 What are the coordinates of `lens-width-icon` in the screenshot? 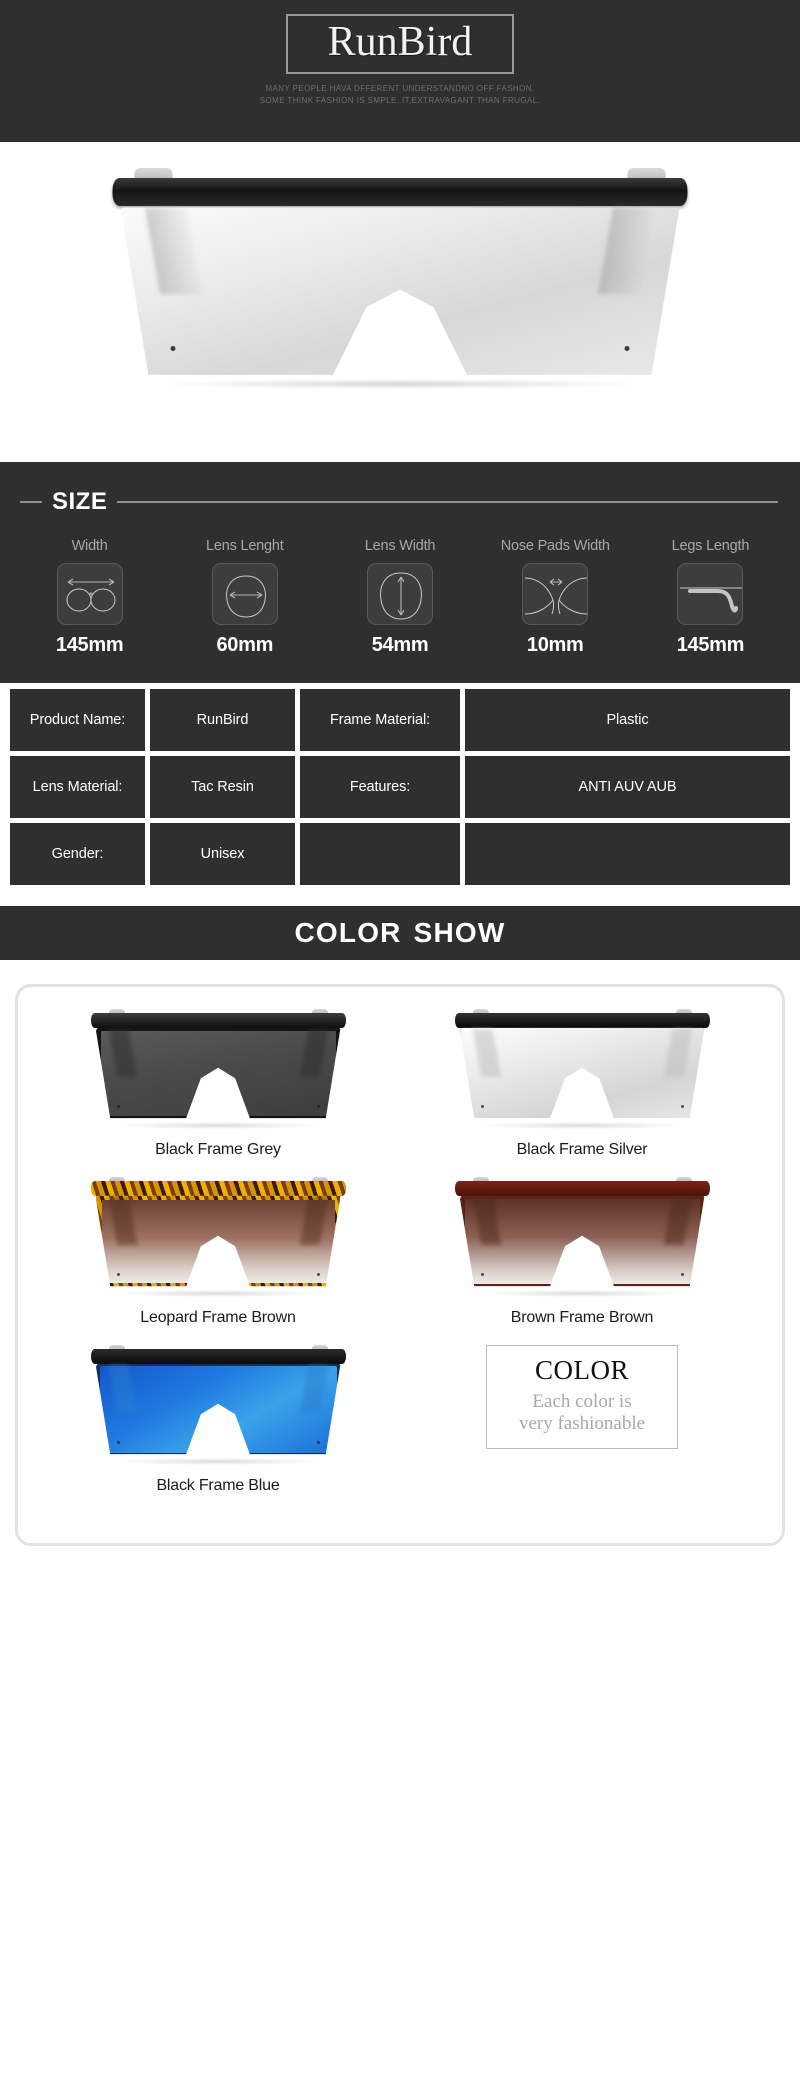 It's located at (400, 594).